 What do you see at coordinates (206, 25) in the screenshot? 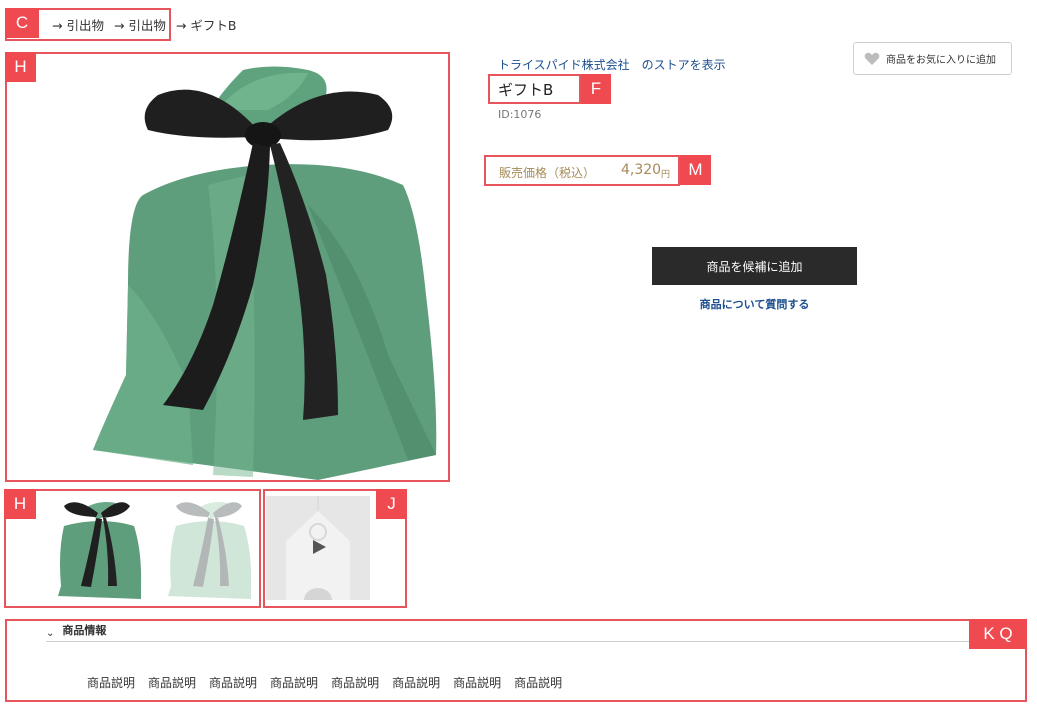
I see `breadcrumb-current: → ギフトB` at bounding box center [206, 25].